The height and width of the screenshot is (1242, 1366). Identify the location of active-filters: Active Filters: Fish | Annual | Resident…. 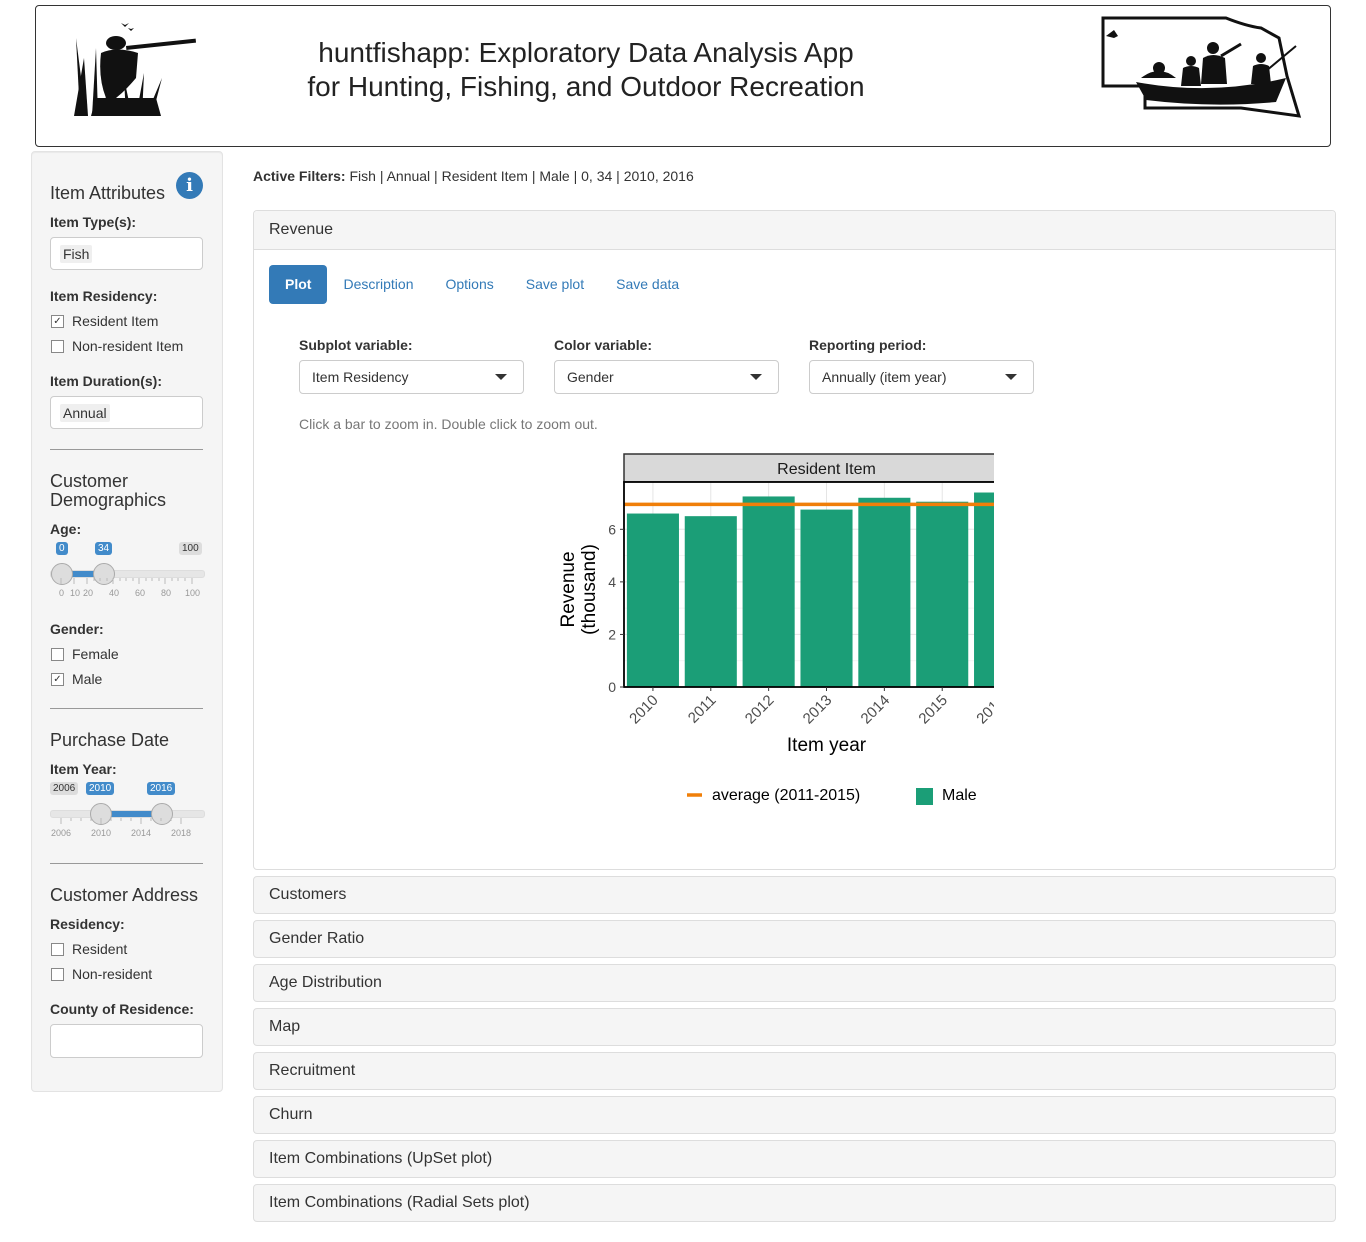
(473, 176).